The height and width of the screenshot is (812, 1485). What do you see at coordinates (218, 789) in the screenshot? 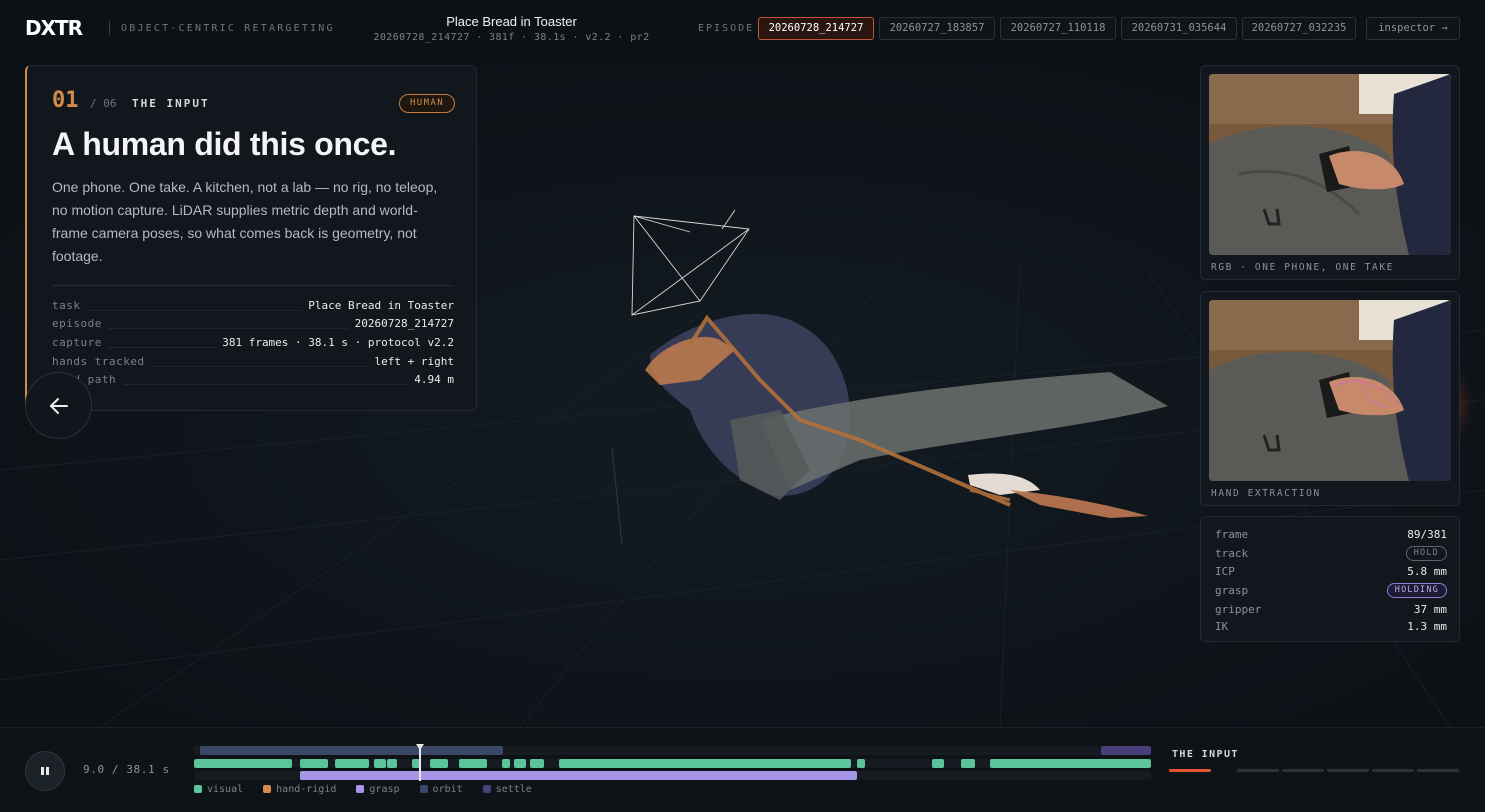
I see `legend-visual: visual` at bounding box center [218, 789].